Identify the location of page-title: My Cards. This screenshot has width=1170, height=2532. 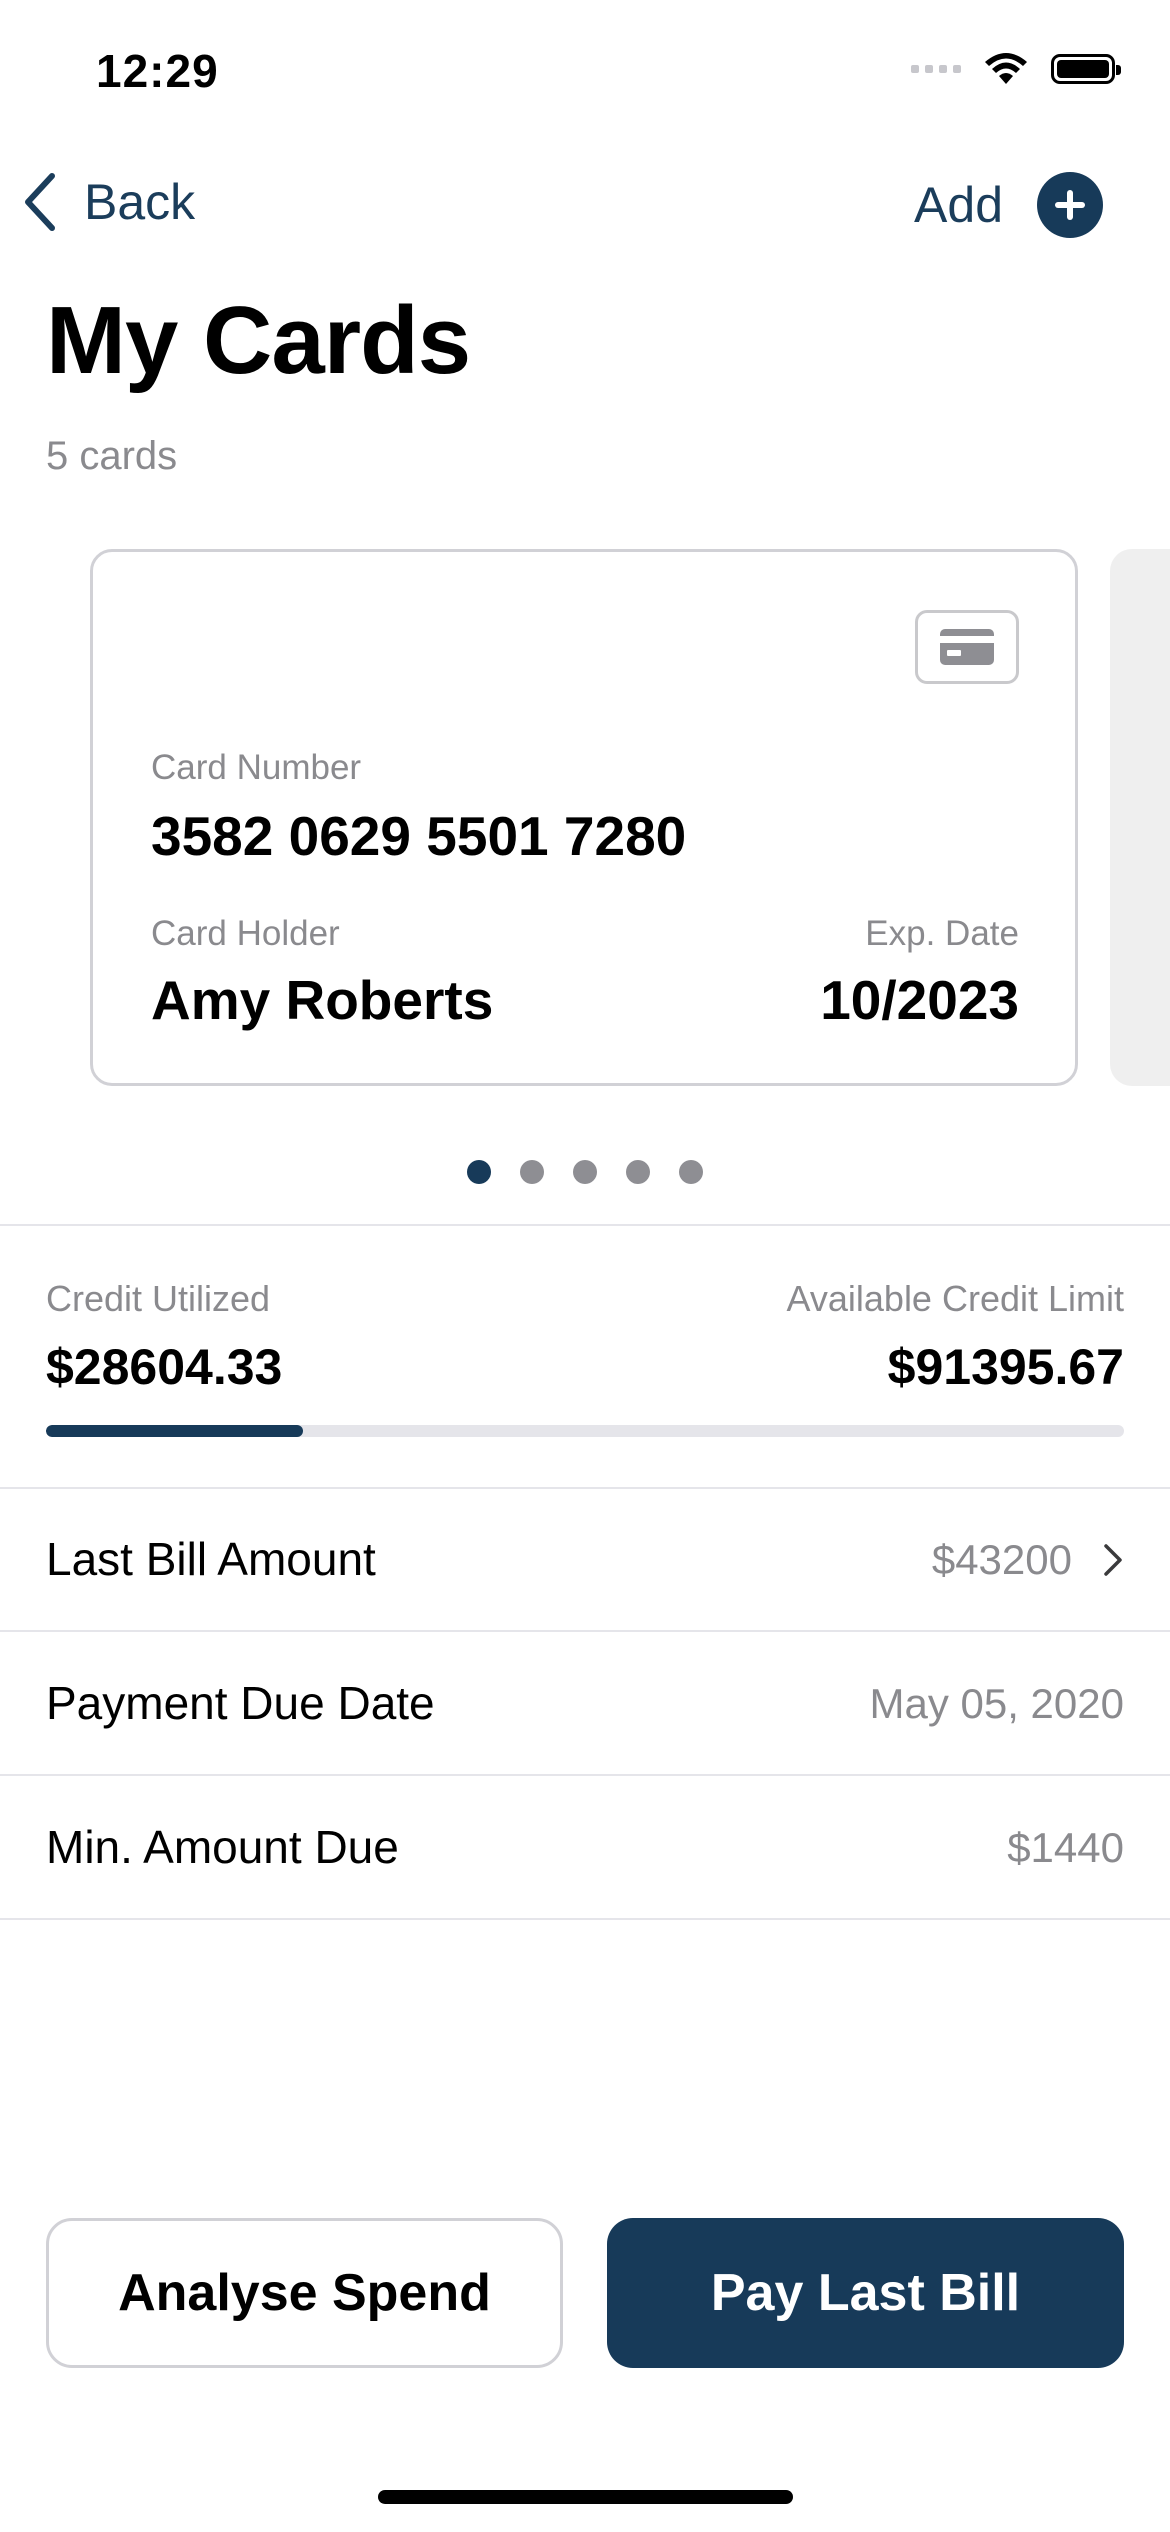
(258, 340).